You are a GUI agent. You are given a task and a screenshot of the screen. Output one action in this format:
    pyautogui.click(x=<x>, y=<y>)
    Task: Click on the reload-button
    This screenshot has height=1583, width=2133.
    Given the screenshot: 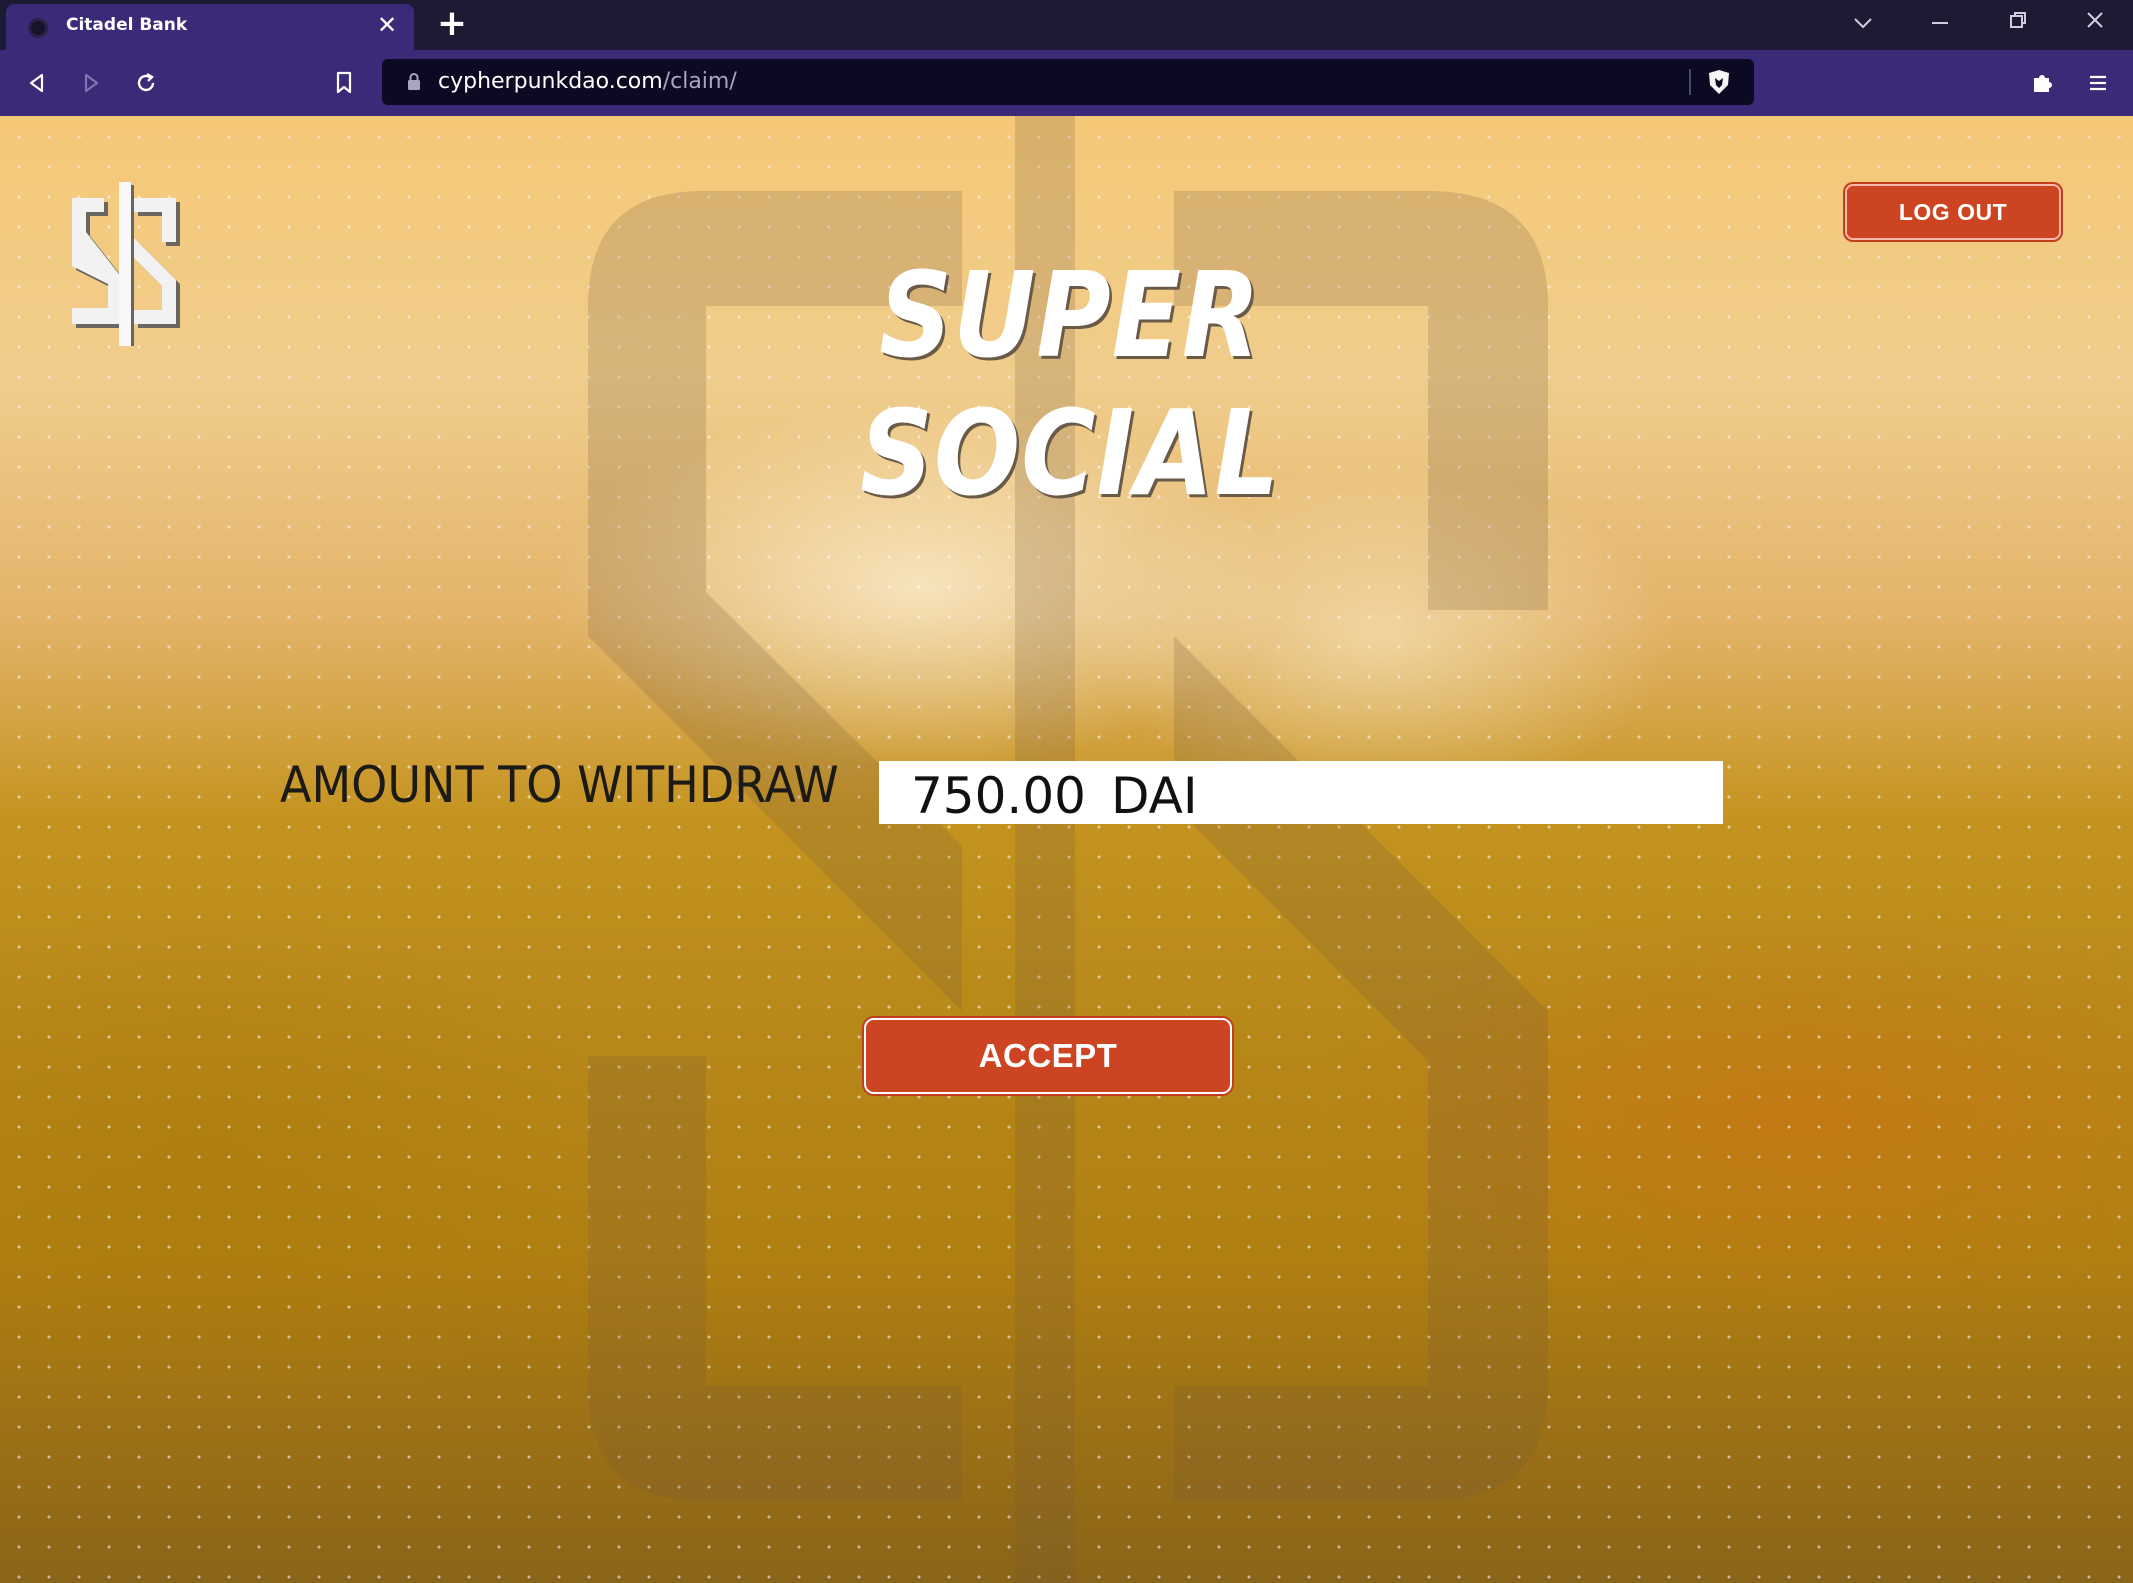 What is the action you would take?
    pyautogui.click(x=146, y=83)
    